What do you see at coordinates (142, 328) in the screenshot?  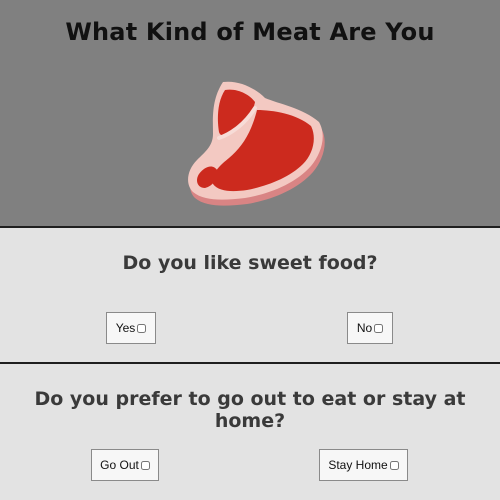 I see `yes-checkbox` at bounding box center [142, 328].